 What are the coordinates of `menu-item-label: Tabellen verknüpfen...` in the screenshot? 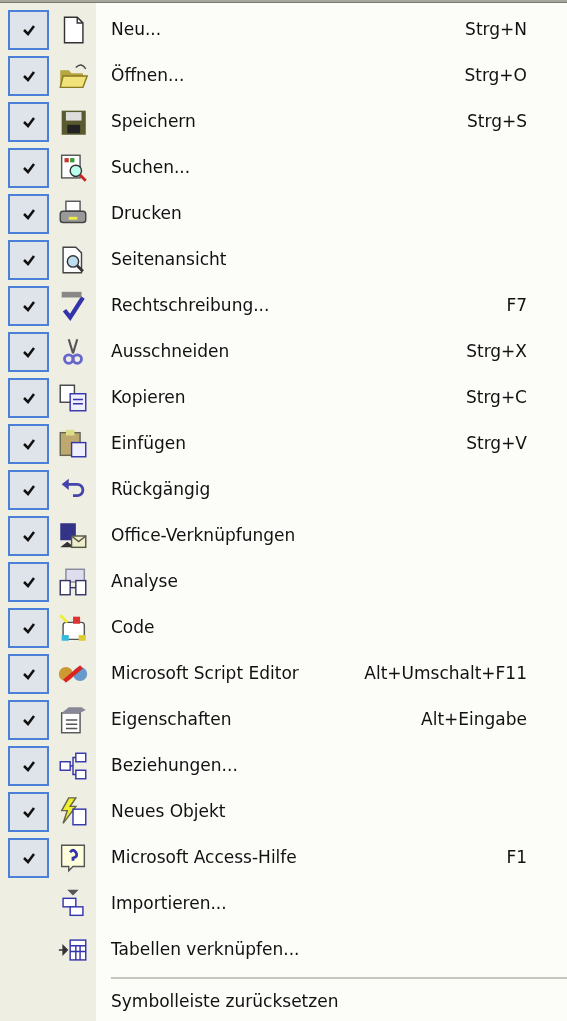 It's located at (206, 950).